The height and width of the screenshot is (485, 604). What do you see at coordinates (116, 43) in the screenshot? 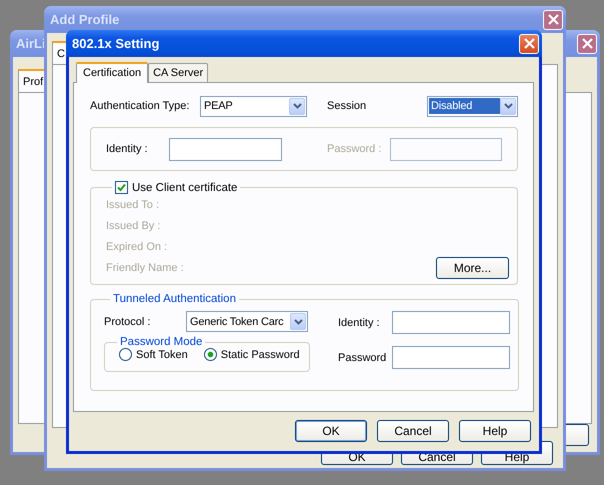
I see `window-title: 802.1x Setting` at bounding box center [116, 43].